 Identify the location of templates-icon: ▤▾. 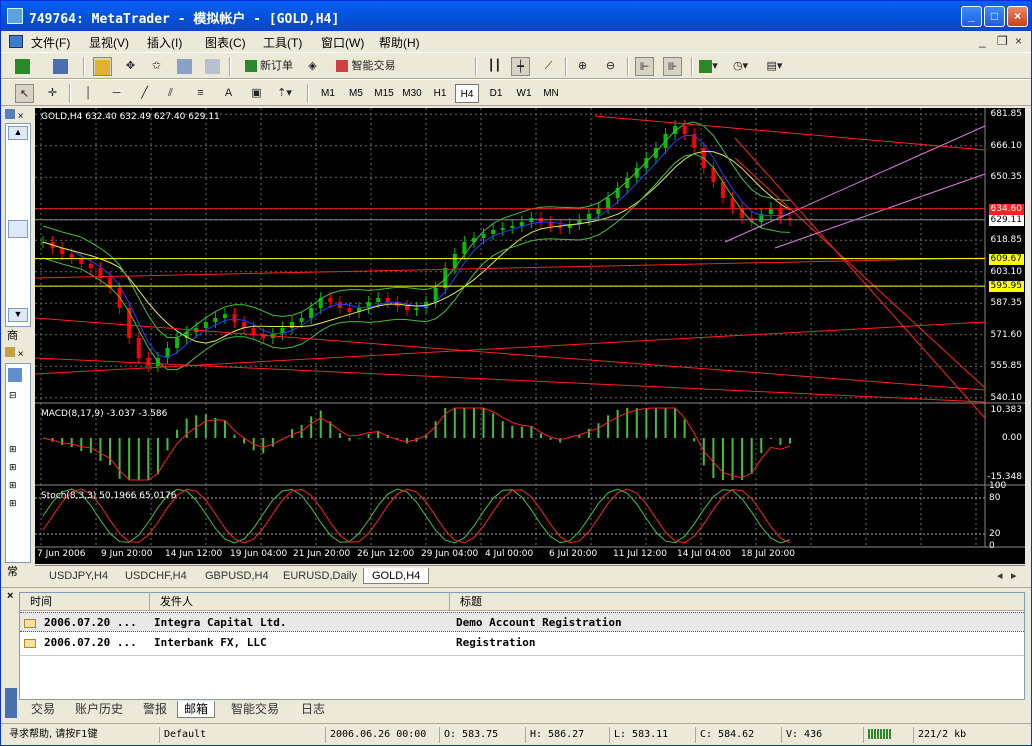
(774, 66).